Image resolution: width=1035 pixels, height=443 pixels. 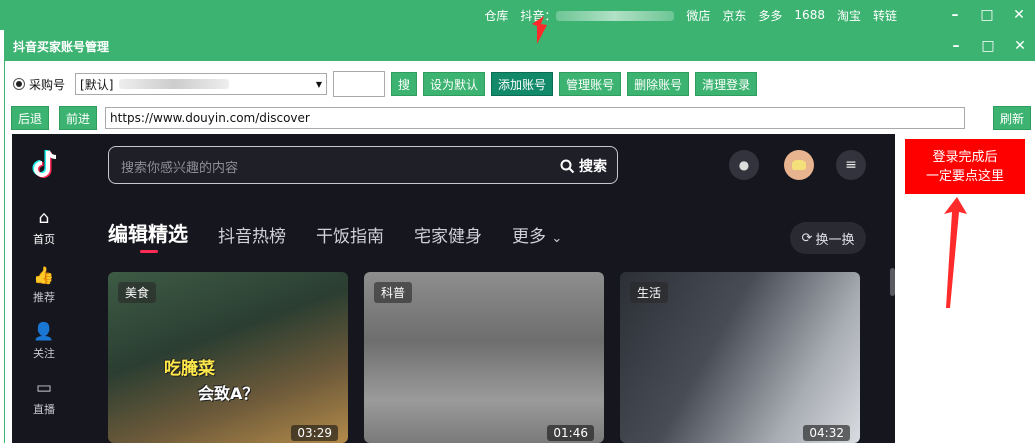 I want to click on page-scrollbar, so click(x=892, y=282).